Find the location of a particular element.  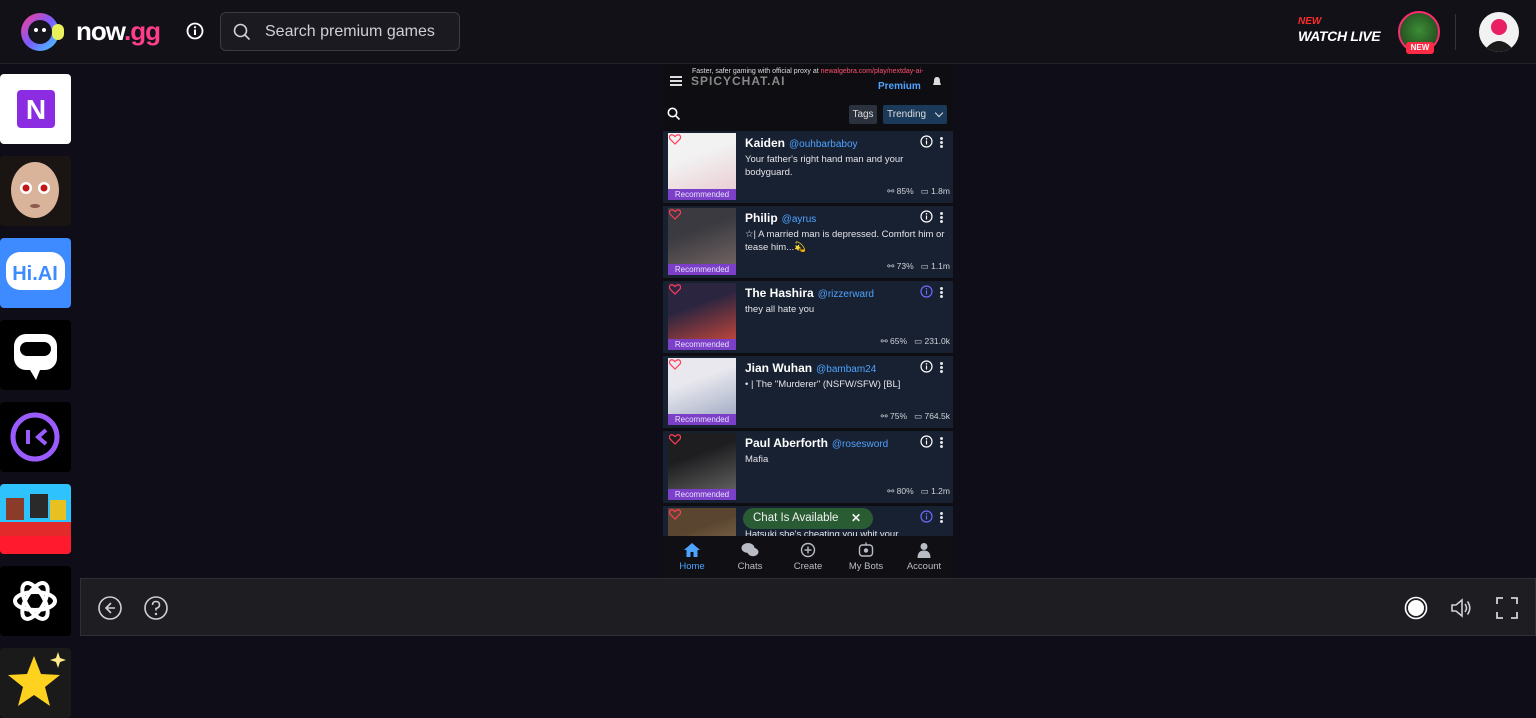

chat-count-stat: ▭ 1.1m is located at coordinates (935, 266).